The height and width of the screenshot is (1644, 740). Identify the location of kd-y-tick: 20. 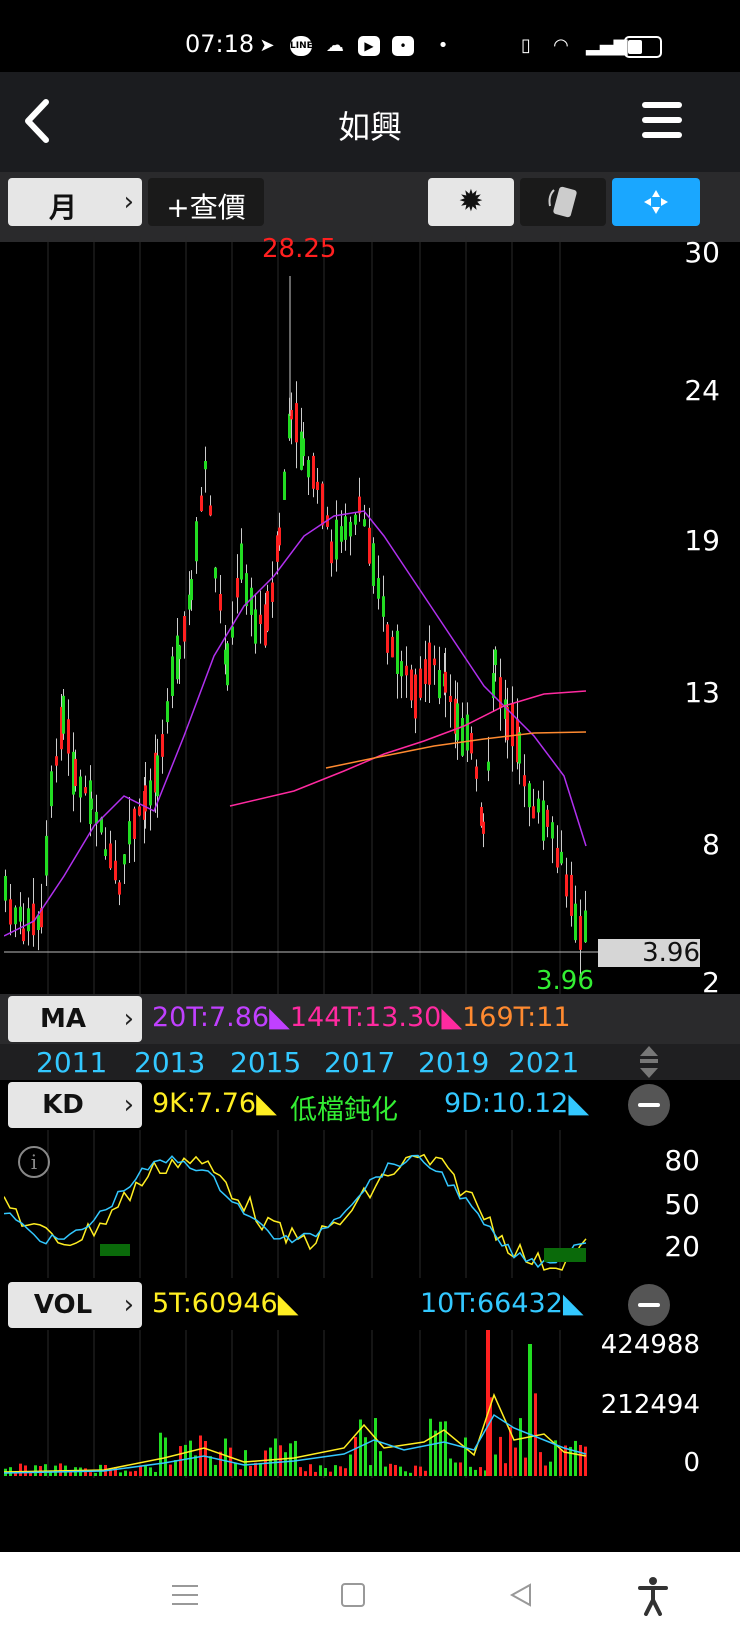
(682, 1246).